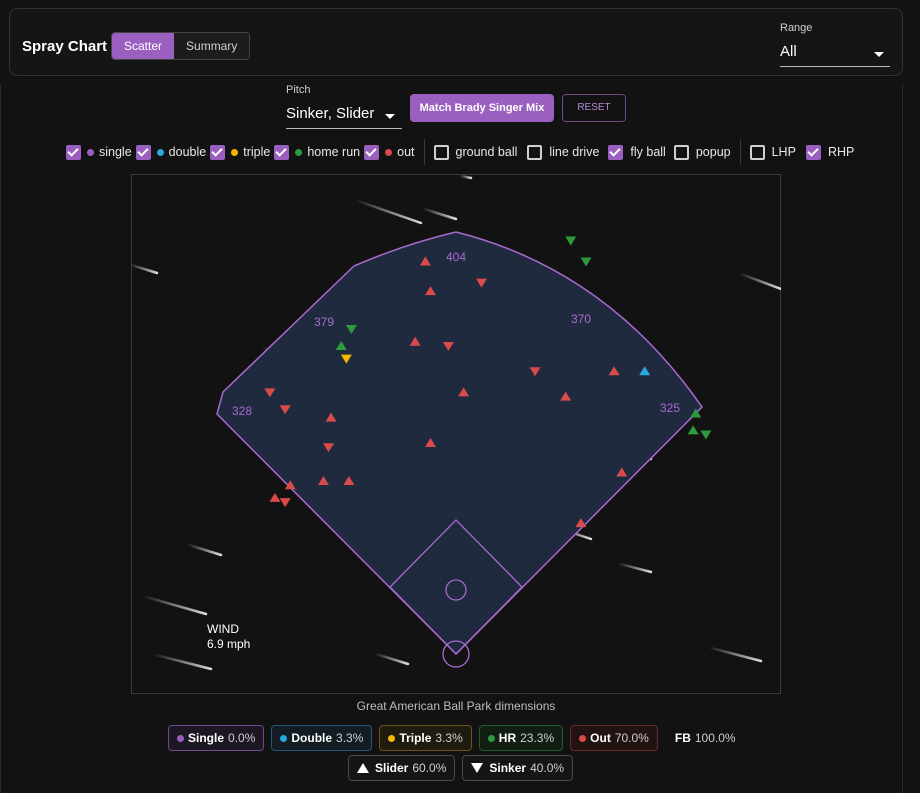 The image size is (920, 793). Describe the element at coordinates (242, 411) in the screenshot. I see `distance-lf: 328` at that location.